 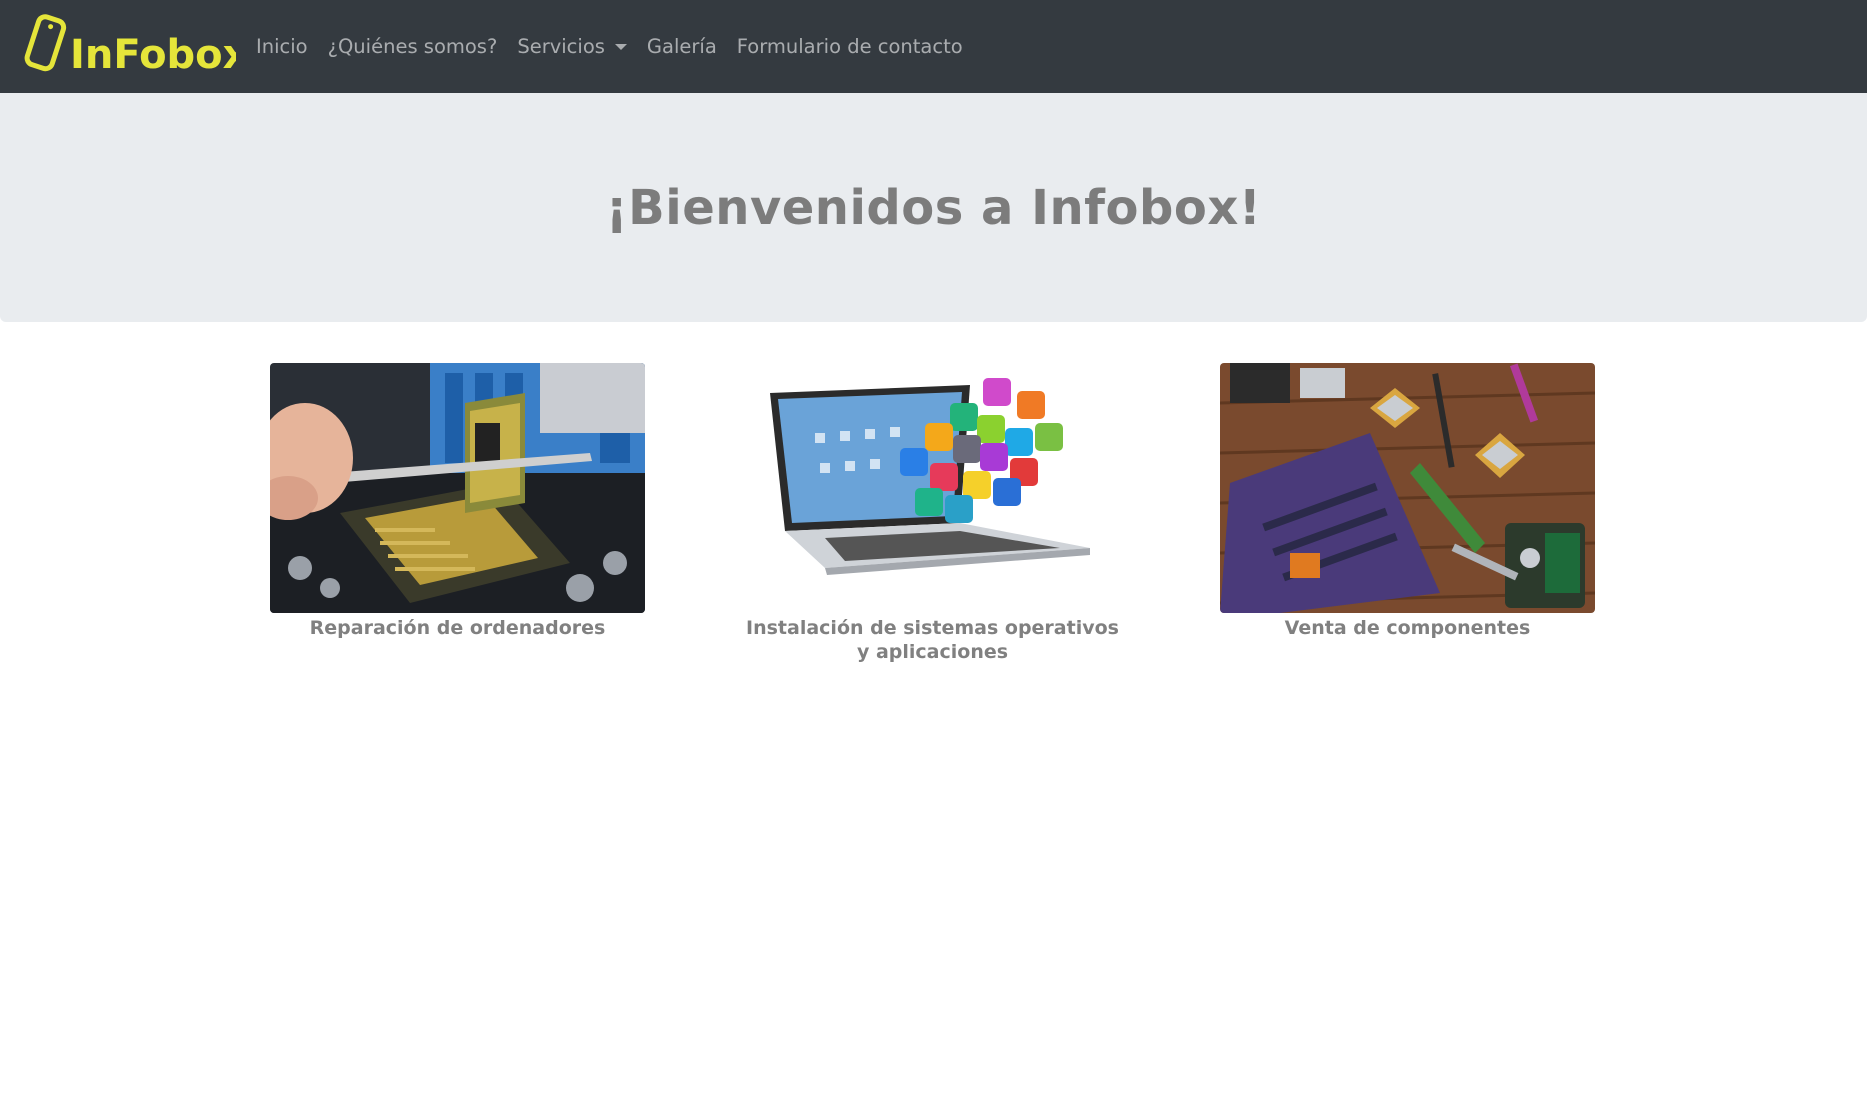 I want to click on nav-item-quienes-somos: ¿Quiénes somos?, so click(x=413, y=46).